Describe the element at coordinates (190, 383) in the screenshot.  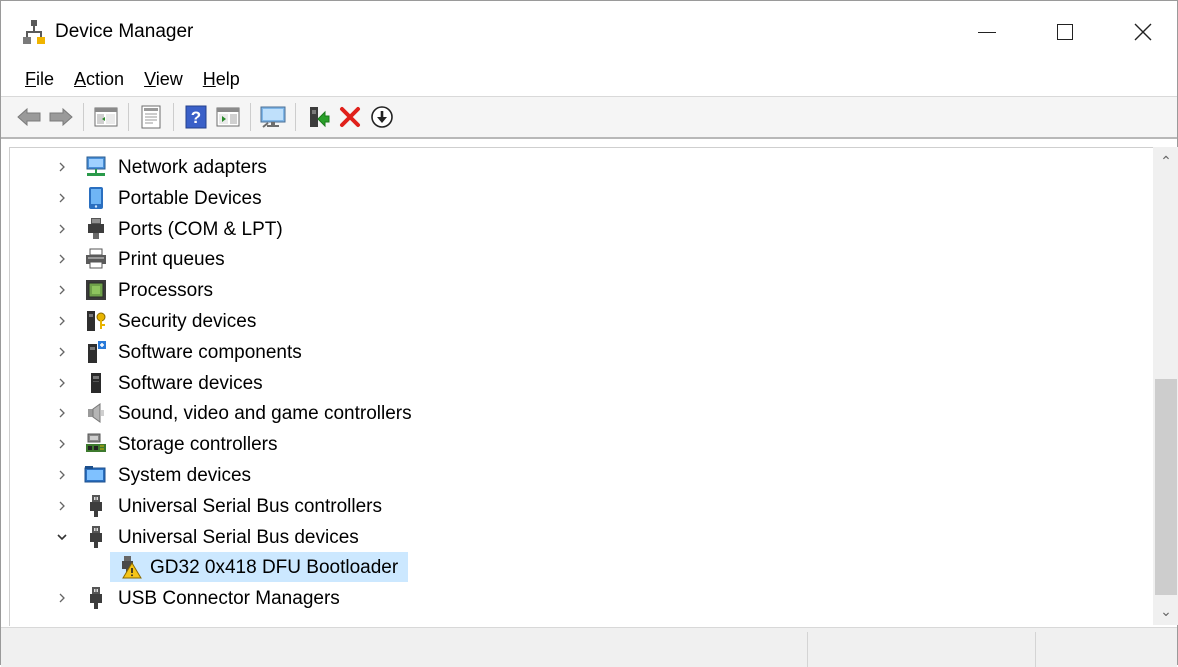
I see `tree-item-label: Software devices` at that location.